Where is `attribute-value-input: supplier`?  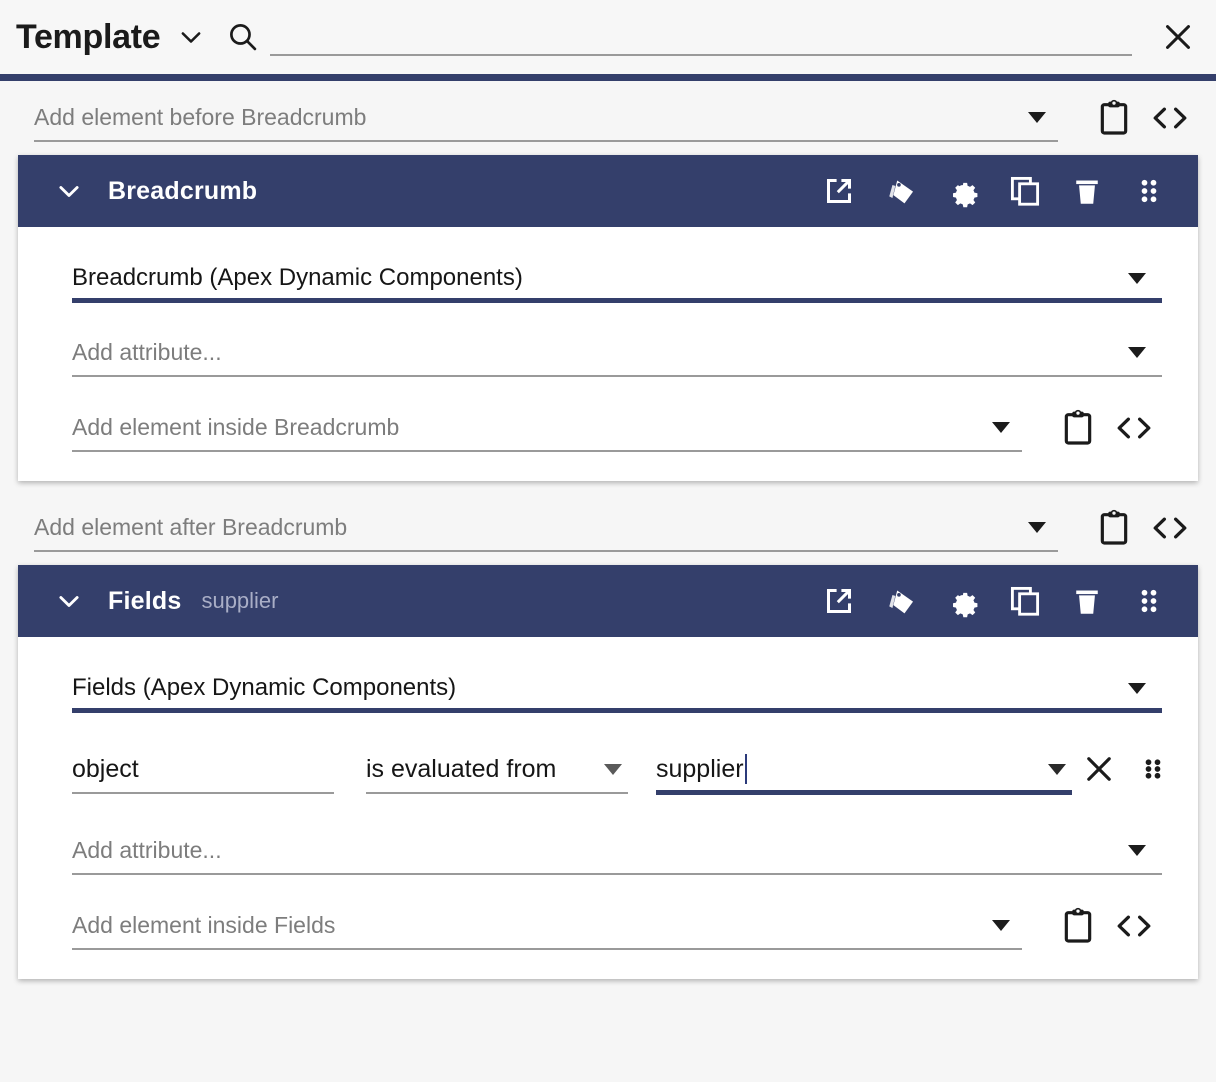
attribute-value-input: supplier is located at coordinates (864, 769).